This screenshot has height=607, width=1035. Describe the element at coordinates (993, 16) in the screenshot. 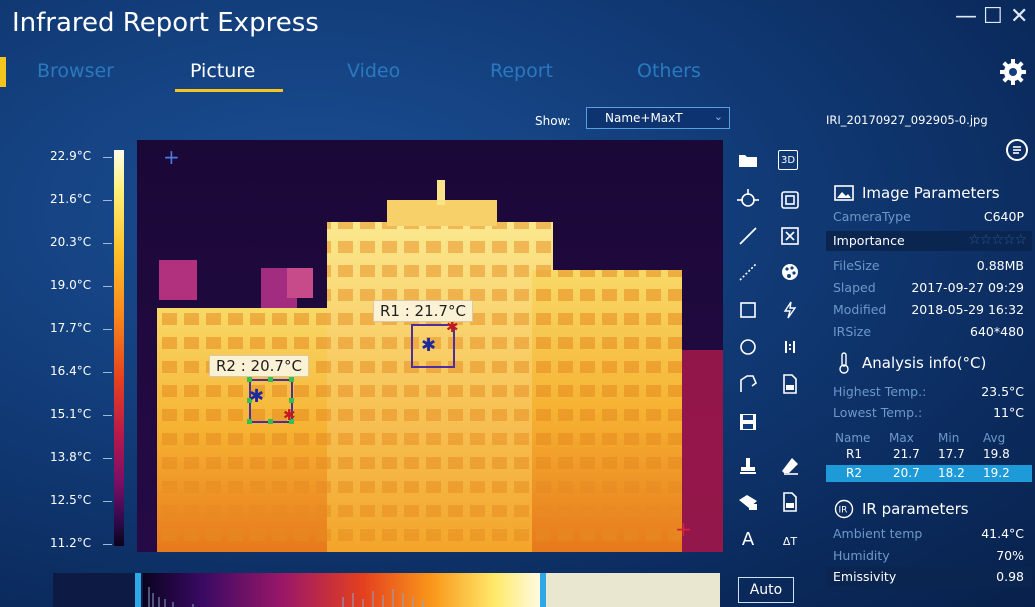

I see `maximize-button: ☐` at that location.